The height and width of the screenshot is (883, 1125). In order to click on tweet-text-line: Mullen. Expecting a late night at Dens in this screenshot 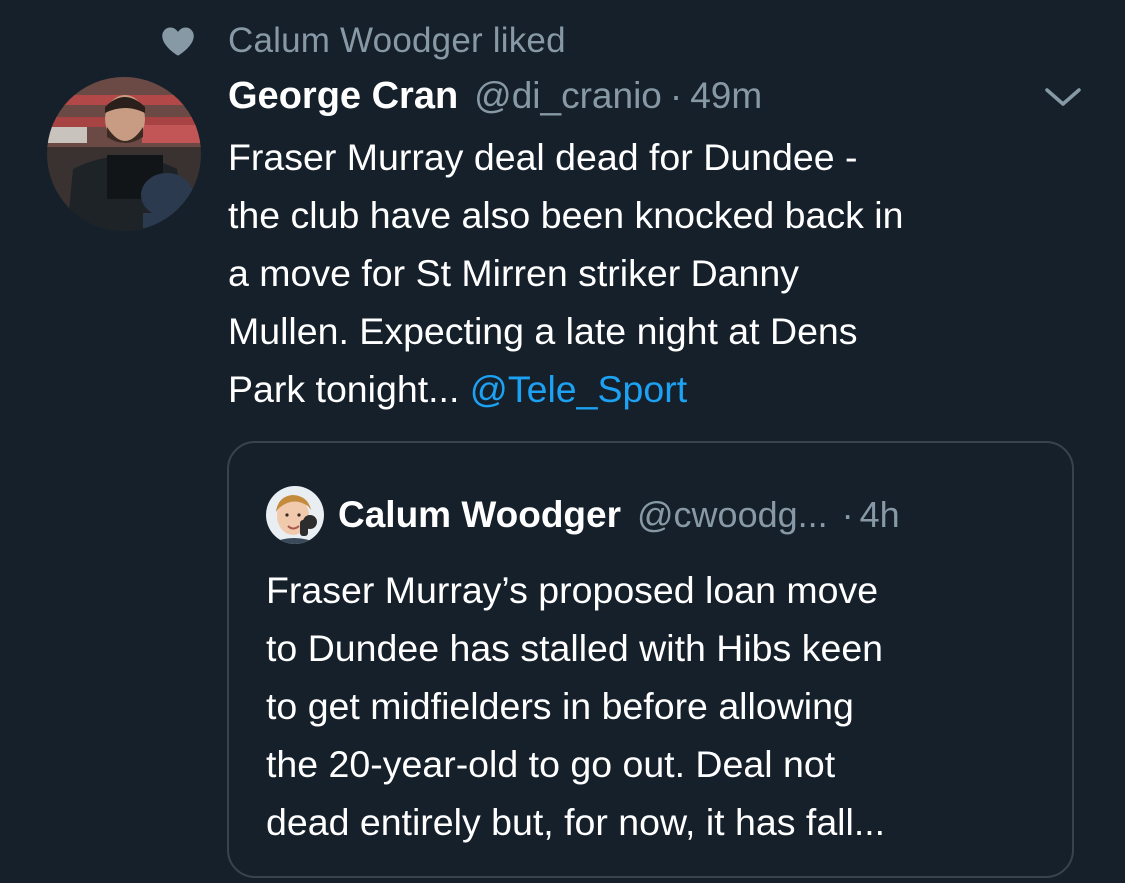, I will do `click(543, 331)`.